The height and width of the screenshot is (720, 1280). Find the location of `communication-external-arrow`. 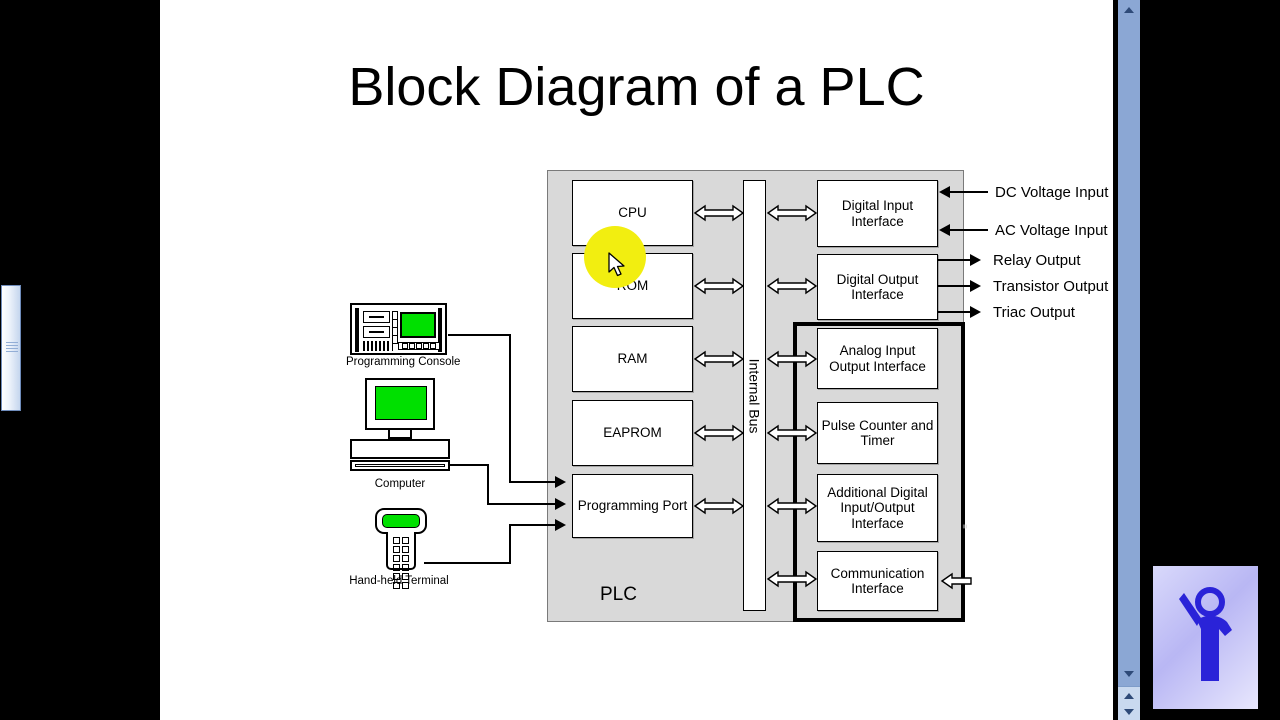

communication-external-arrow is located at coordinates (956, 581).